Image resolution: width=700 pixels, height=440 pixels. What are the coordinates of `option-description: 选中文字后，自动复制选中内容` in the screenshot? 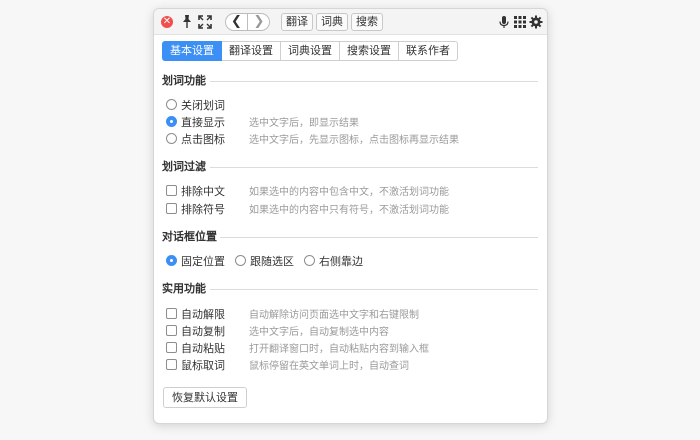 It's located at (319, 332).